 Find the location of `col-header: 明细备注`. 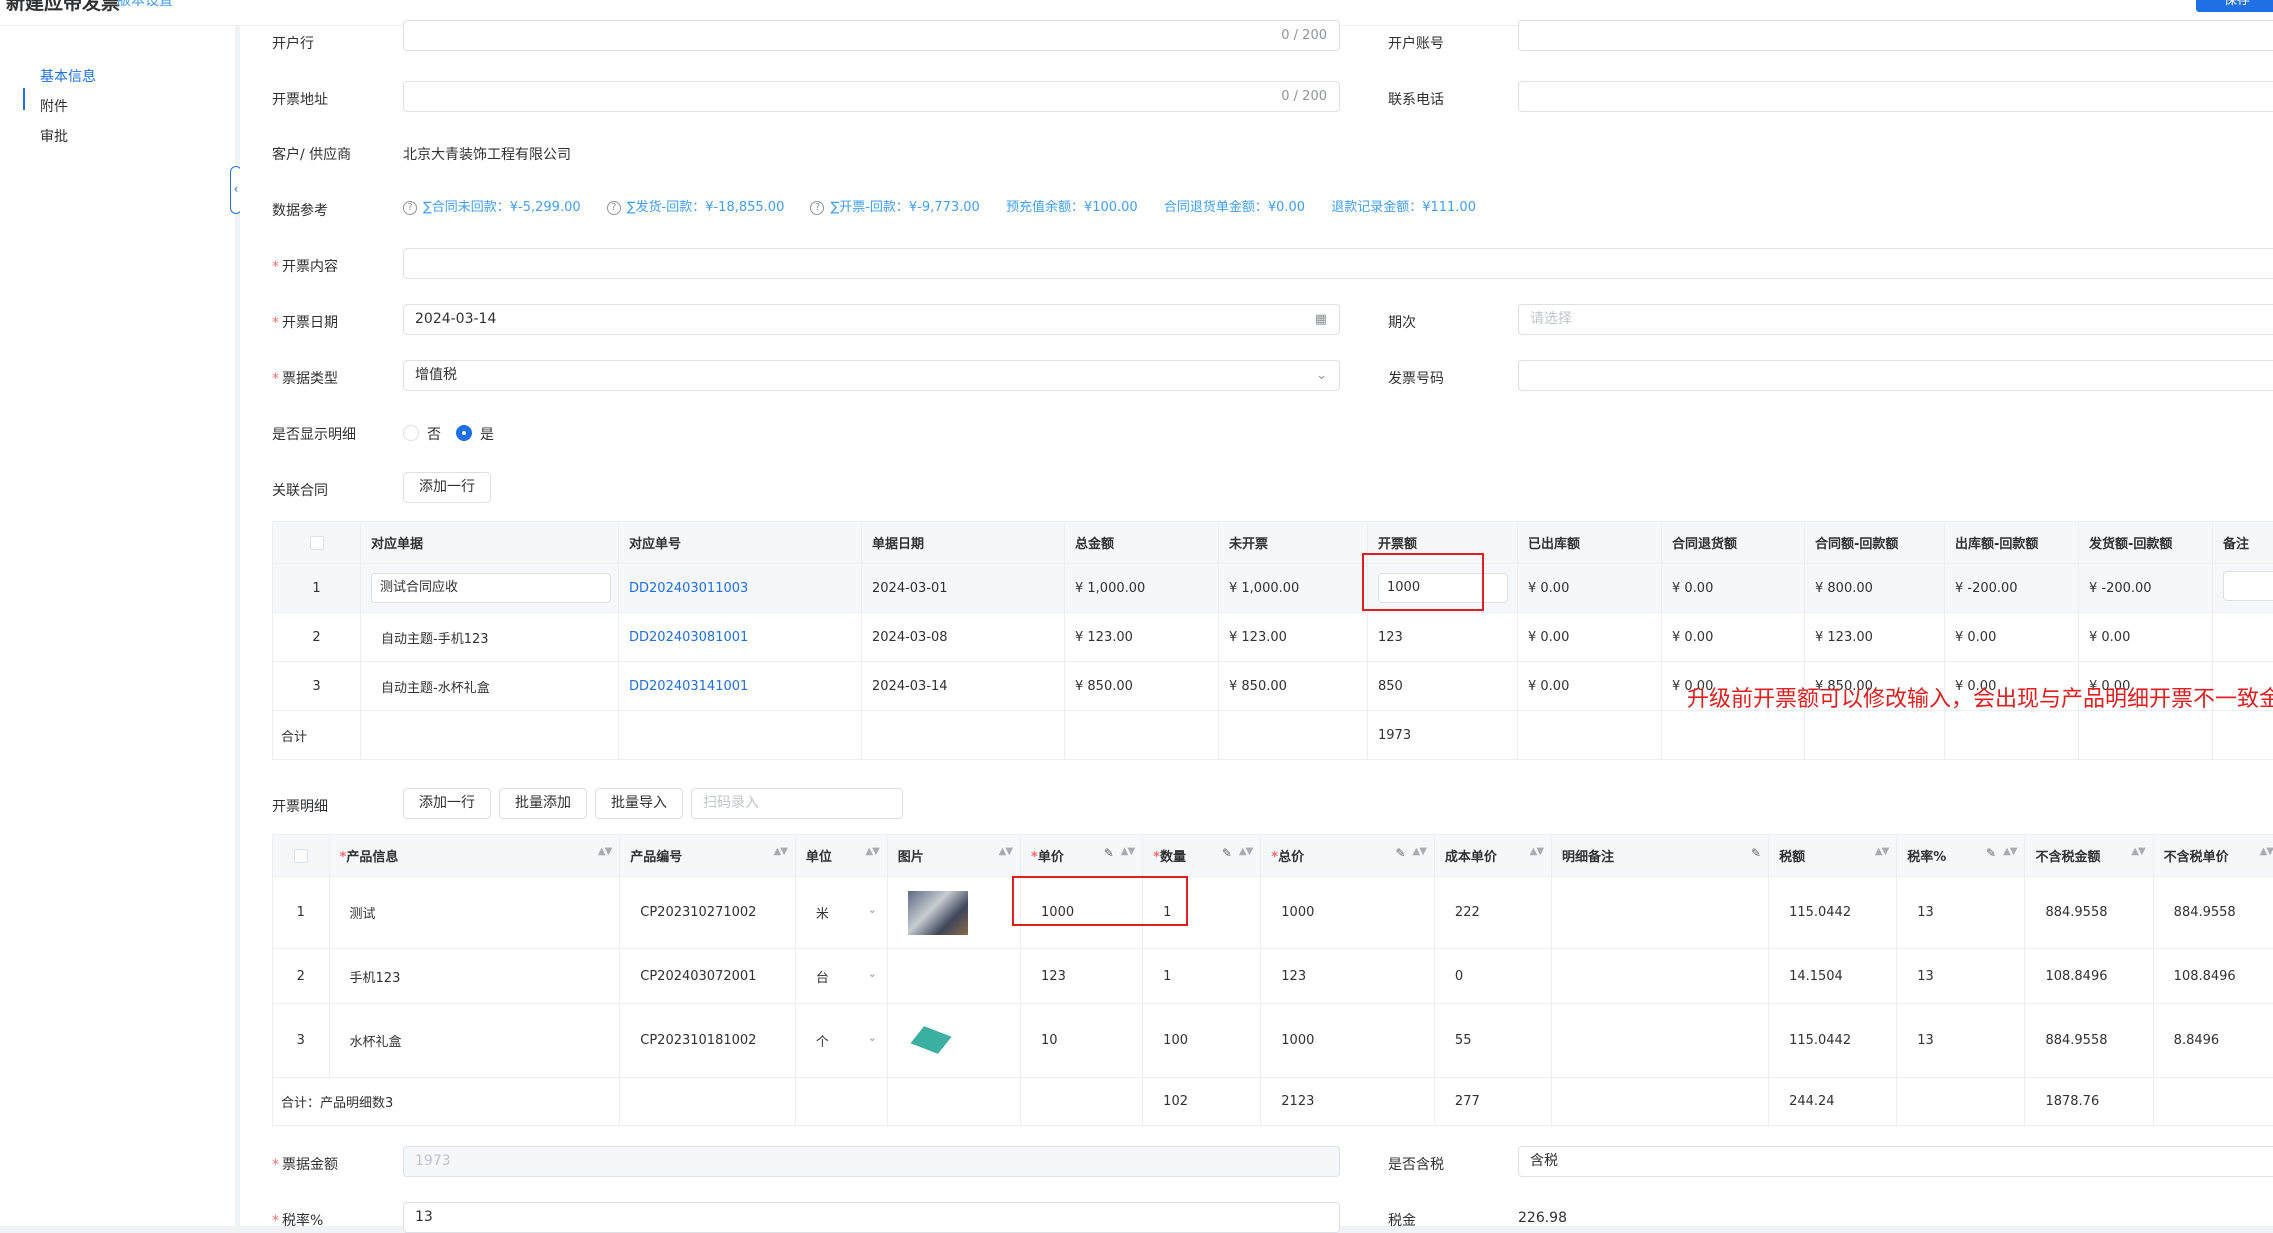

col-header: 明细备注 is located at coordinates (1588, 857).